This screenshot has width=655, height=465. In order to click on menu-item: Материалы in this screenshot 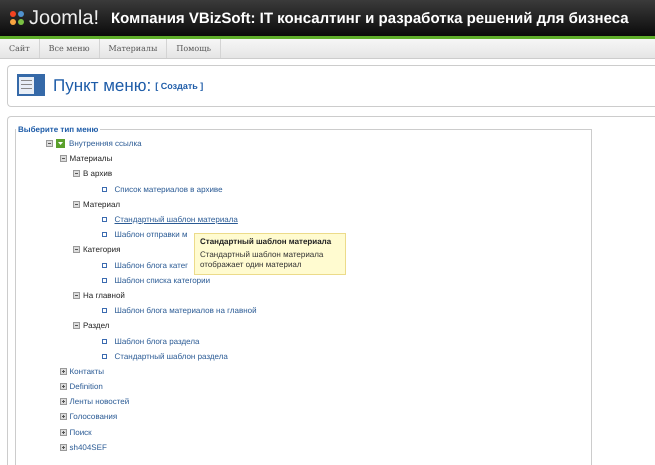, I will do `click(134, 48)`.